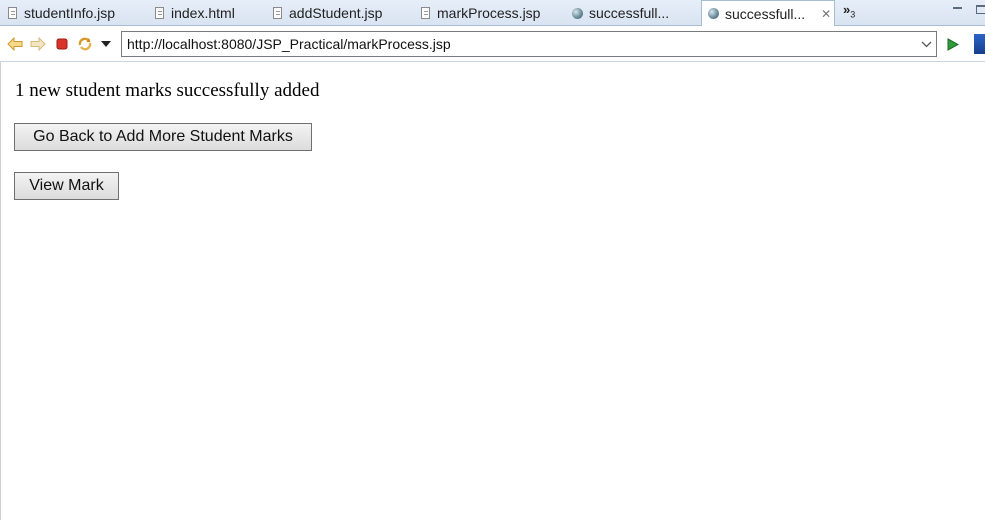 The width and height of the screenshot is (985, 520). I want to click on tab-addstudent-jsp: addStudent.jsp, so click(327, 13).